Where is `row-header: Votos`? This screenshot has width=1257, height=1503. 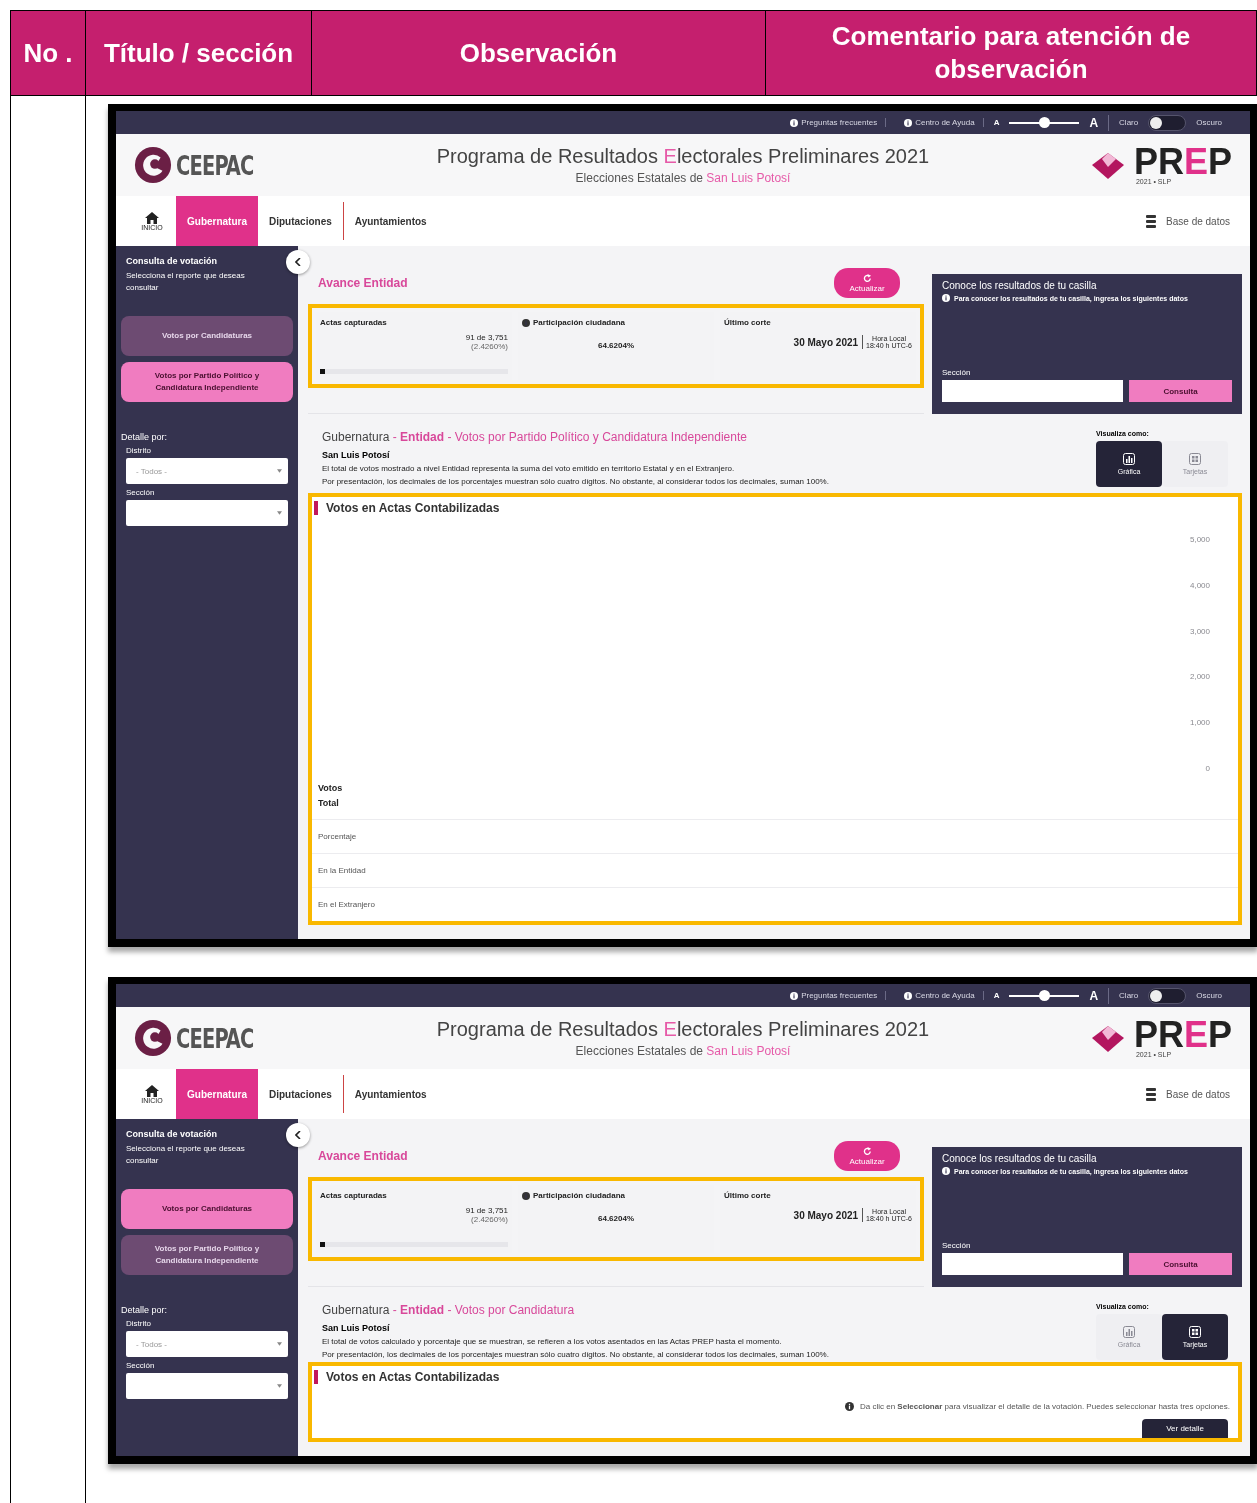 row-header: Votos is located at coordinates (330, 788).